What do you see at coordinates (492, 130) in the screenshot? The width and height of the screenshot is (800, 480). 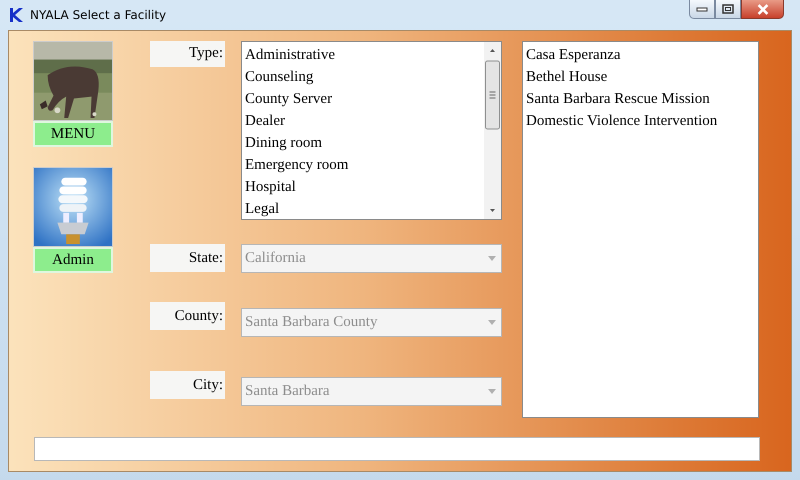 I see `scrollbar` at bounding box center [492, 130].